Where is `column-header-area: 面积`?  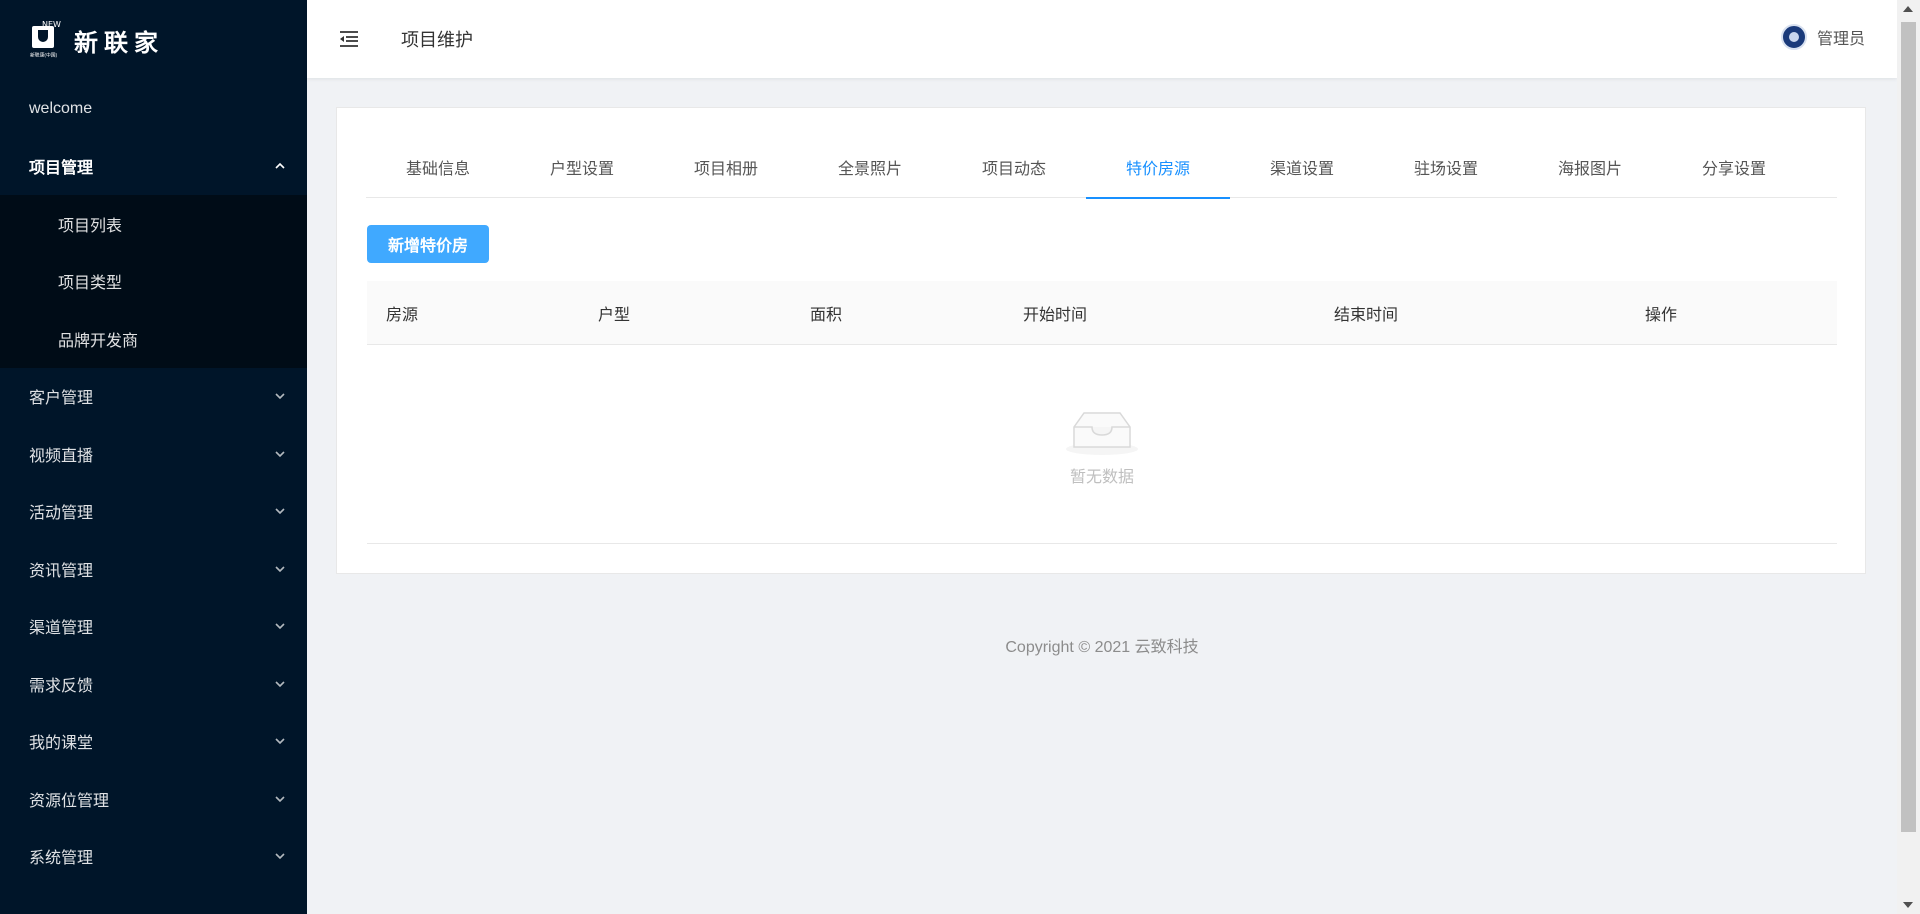 column-header-area: 面积 is located at coordinates (897, 313).